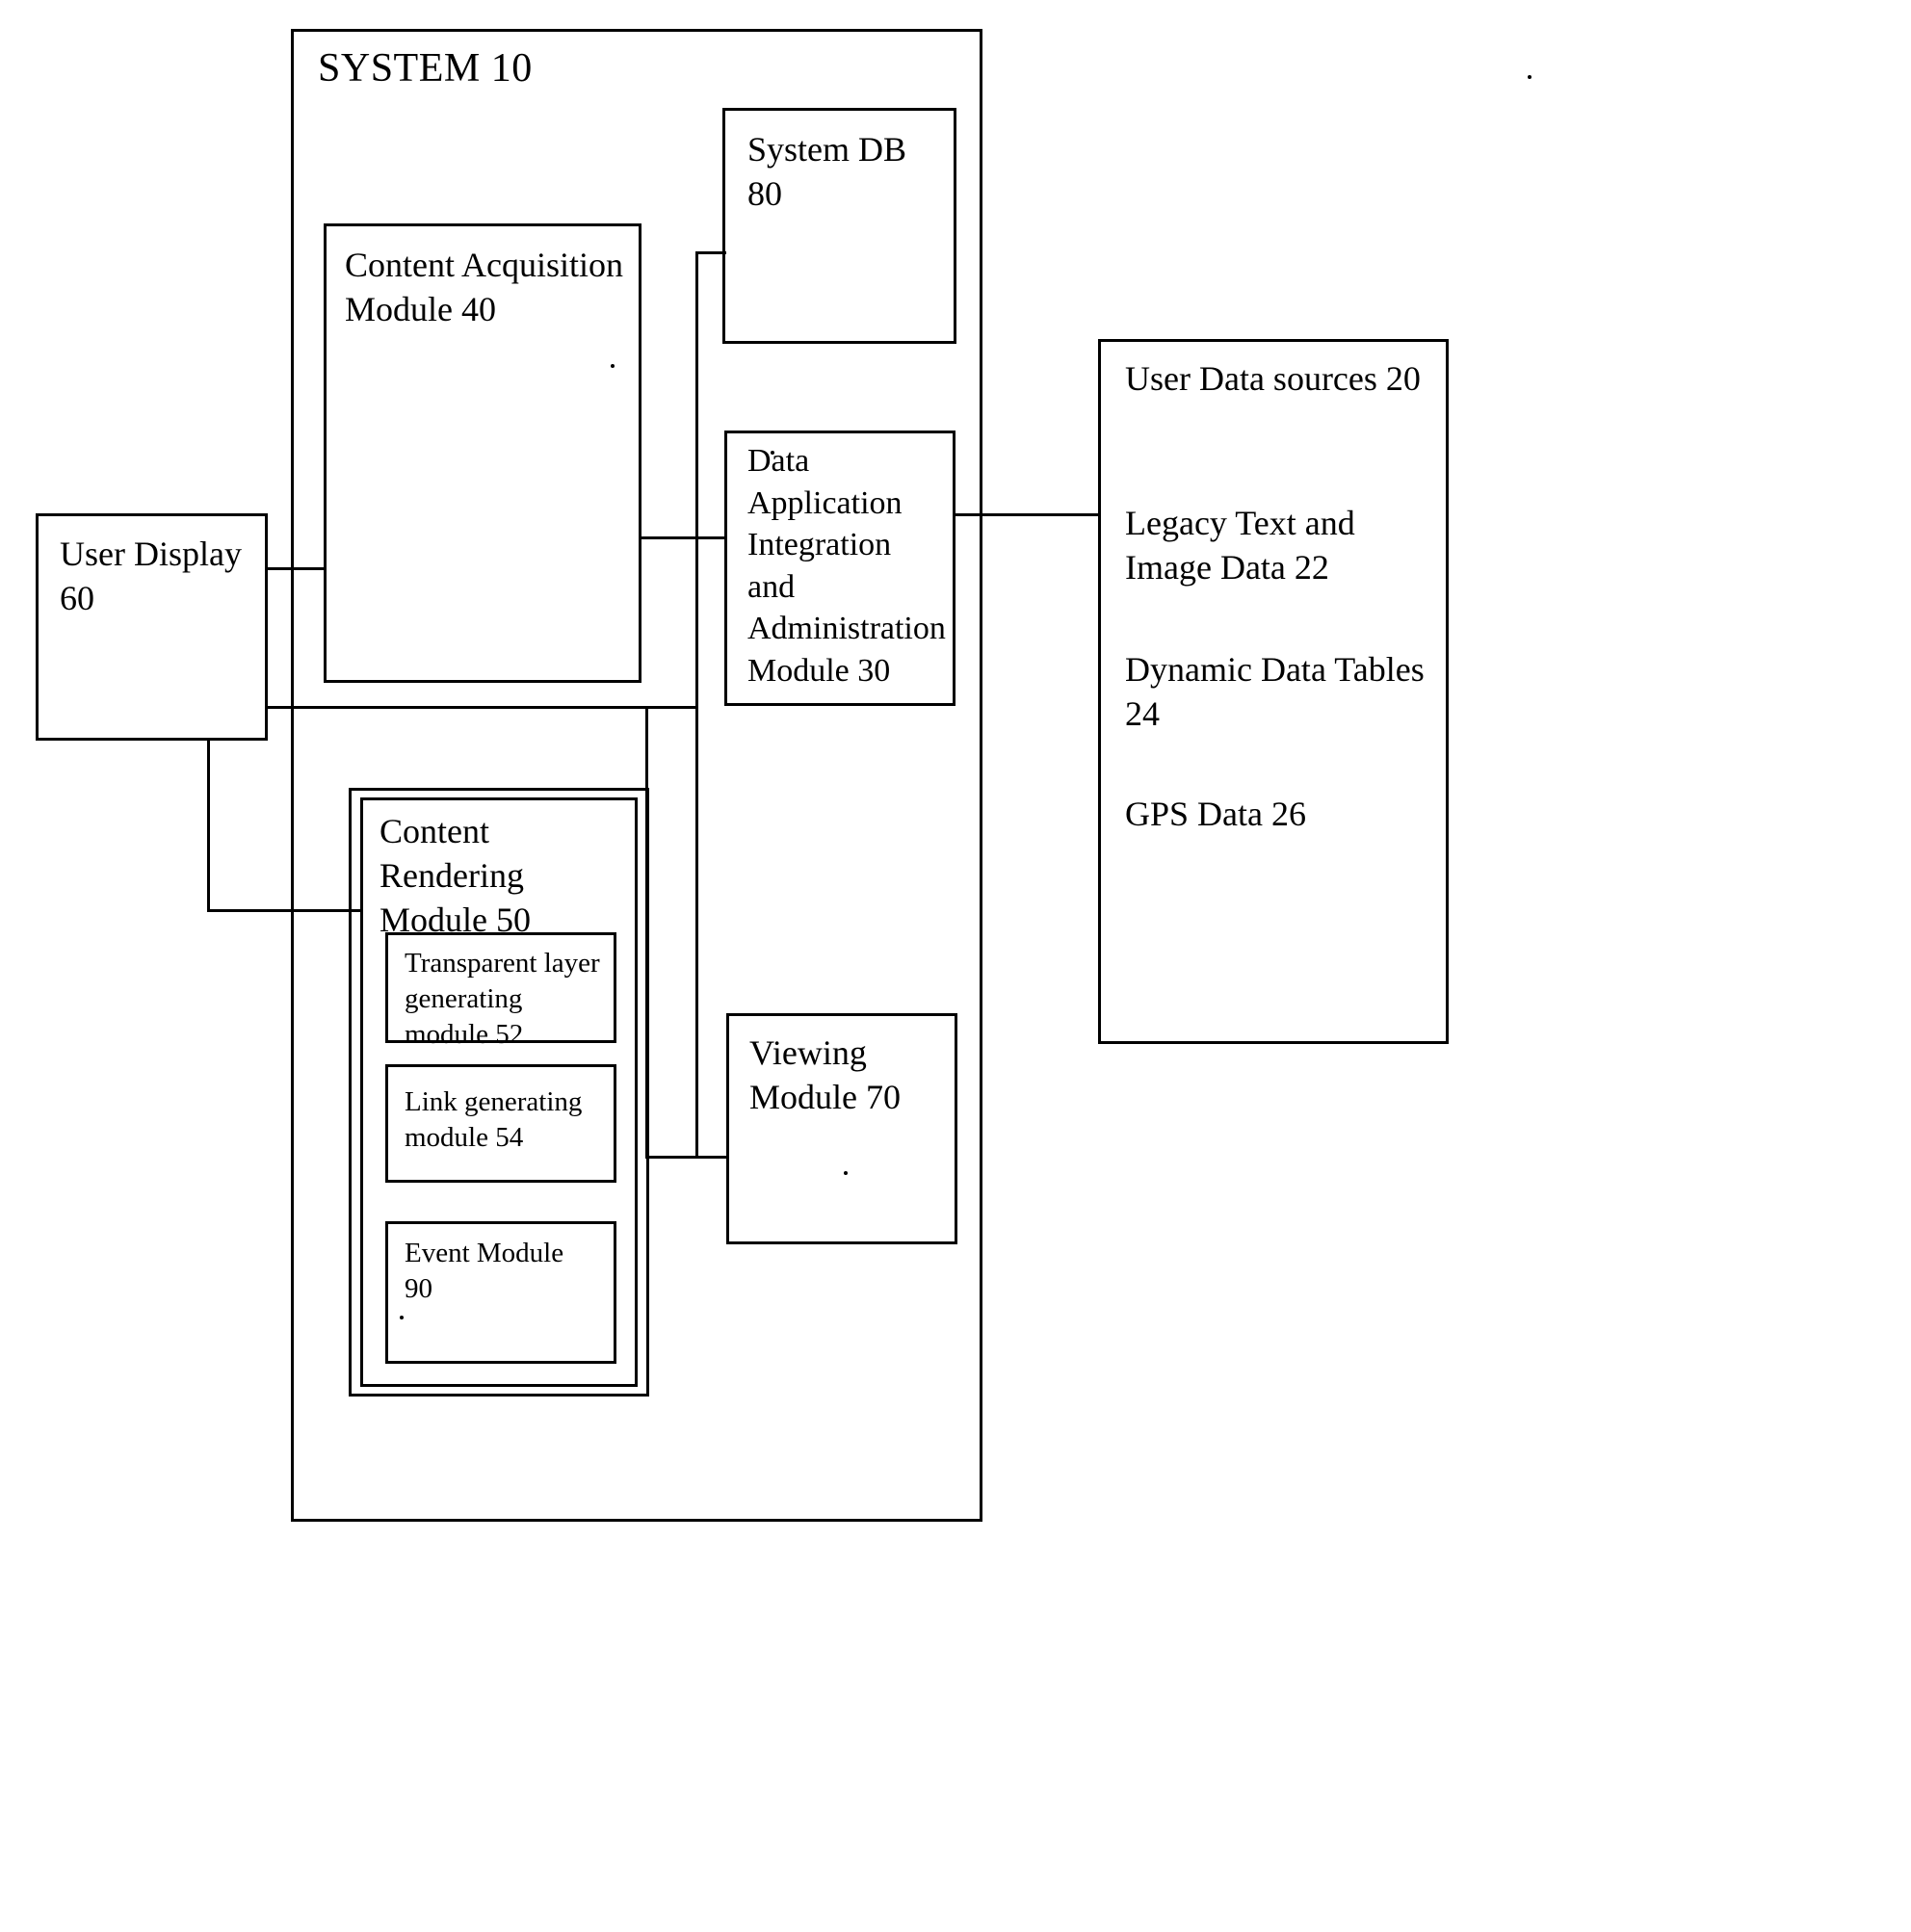 The height and width of the screenshot is (1932, 1911). I want to click on connector-rendering-to-viewing, so click(685, 1157).